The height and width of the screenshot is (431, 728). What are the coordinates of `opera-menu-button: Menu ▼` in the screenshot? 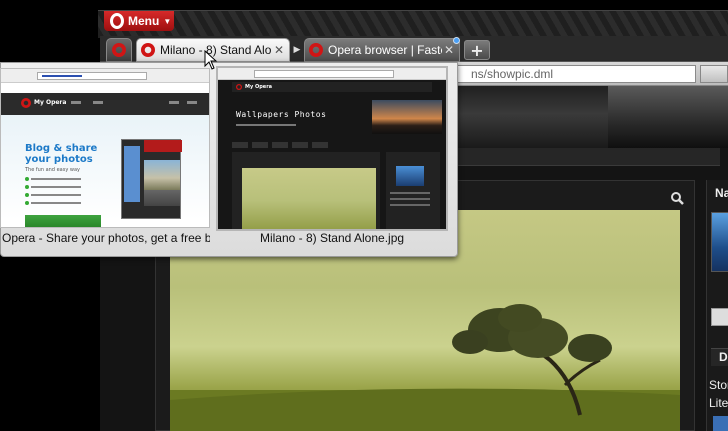 It's located at (139, 21).